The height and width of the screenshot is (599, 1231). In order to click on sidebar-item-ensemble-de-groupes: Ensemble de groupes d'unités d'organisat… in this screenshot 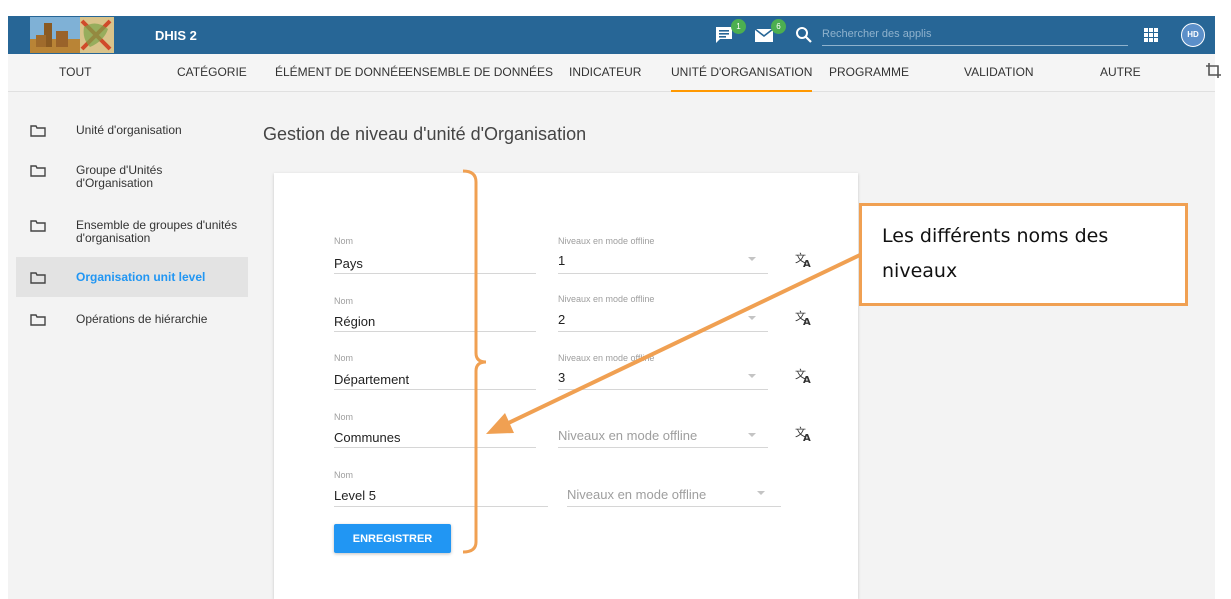, I will do `click(132, 232)`.